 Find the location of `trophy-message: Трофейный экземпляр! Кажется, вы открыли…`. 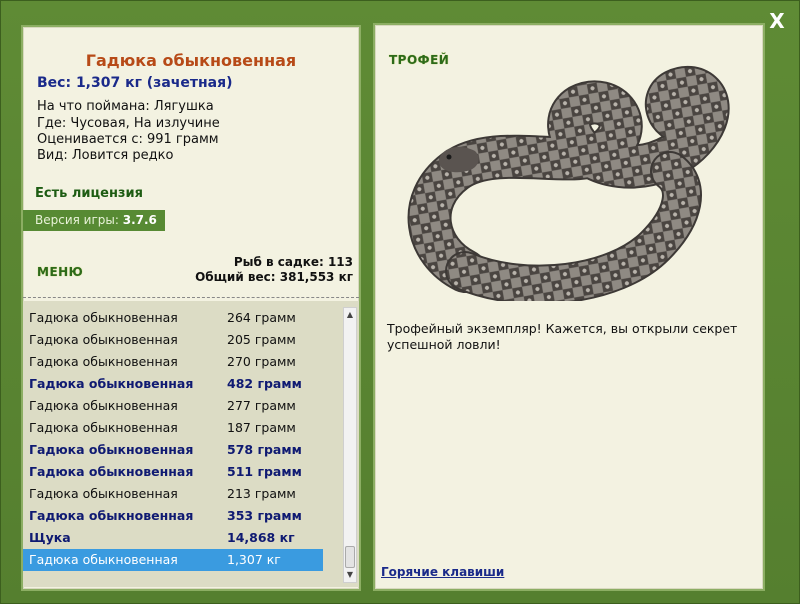

trophy-message: Трофейный экземпляр! Кажется, вы открыли… is located at coordinates (562, 336).